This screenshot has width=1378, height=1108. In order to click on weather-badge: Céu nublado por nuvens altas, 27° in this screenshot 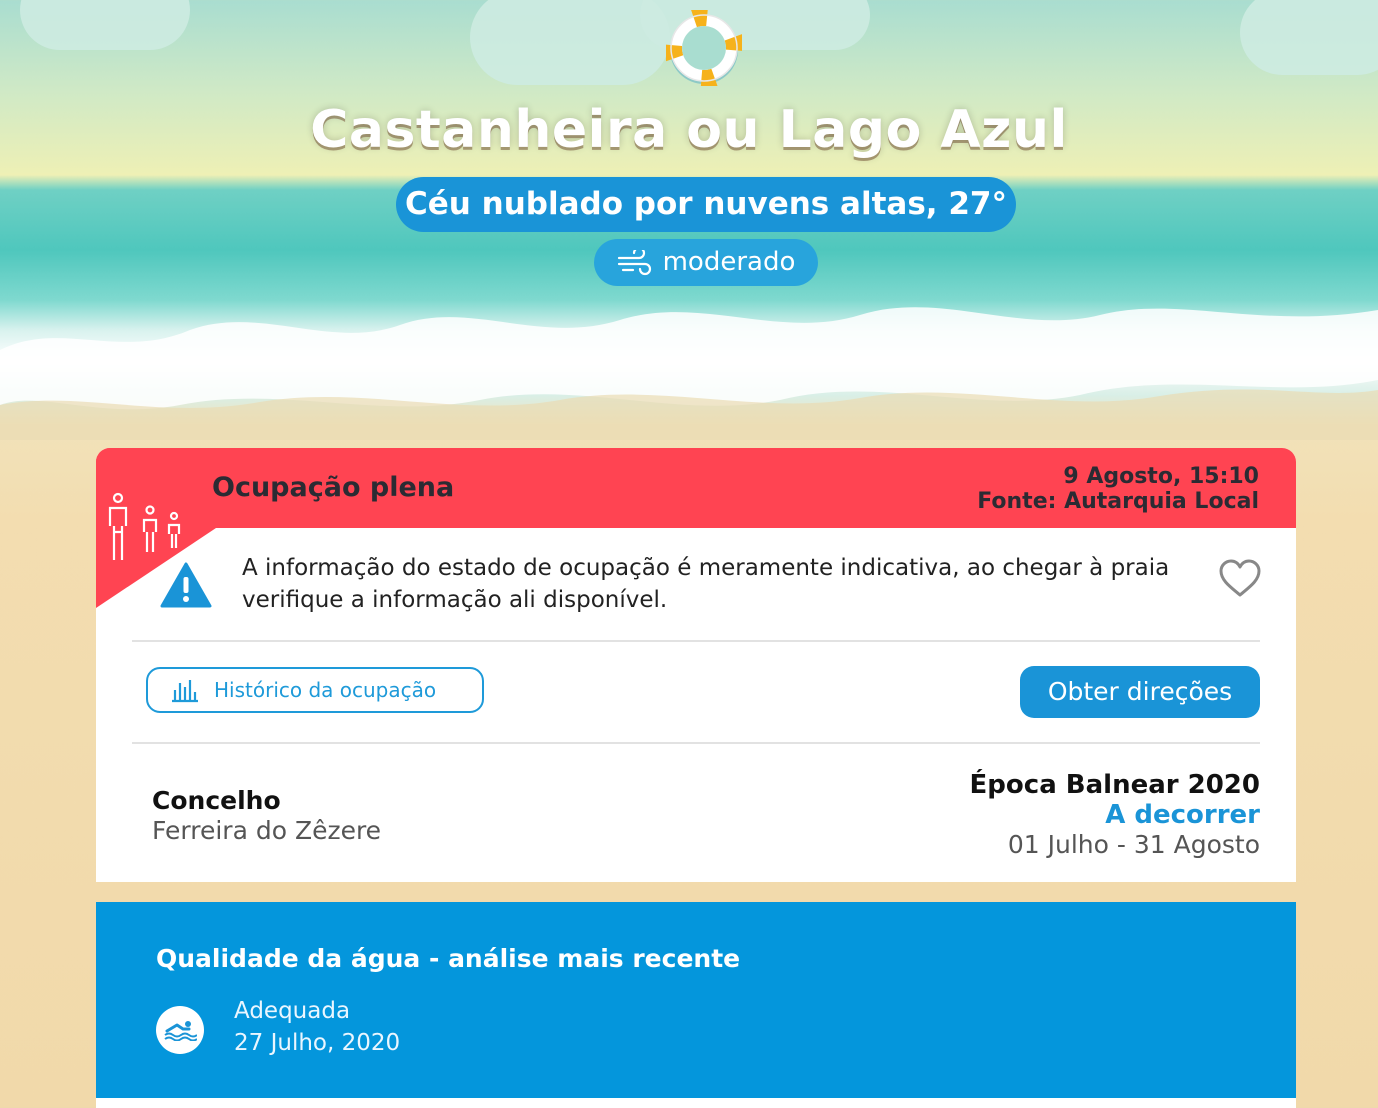, I will do `click(706, 204)`.